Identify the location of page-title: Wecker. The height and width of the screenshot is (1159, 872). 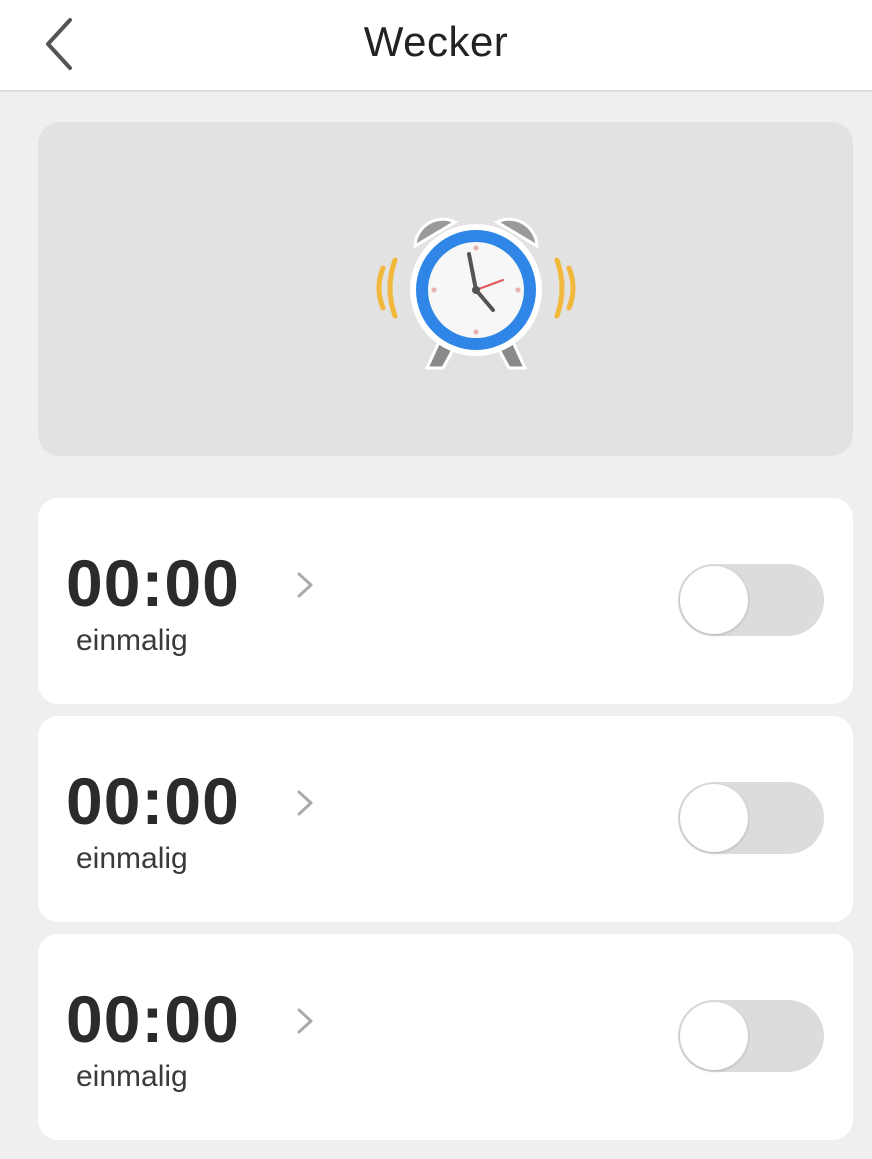
(436, 41).